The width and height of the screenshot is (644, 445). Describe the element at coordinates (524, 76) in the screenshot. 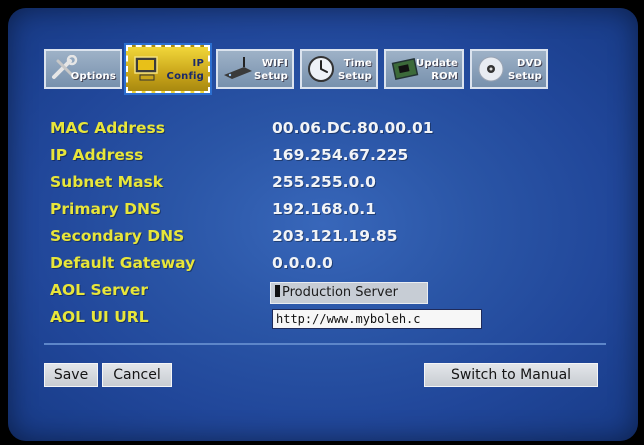

I see `tab-dvd-line2: Setup` at that location.